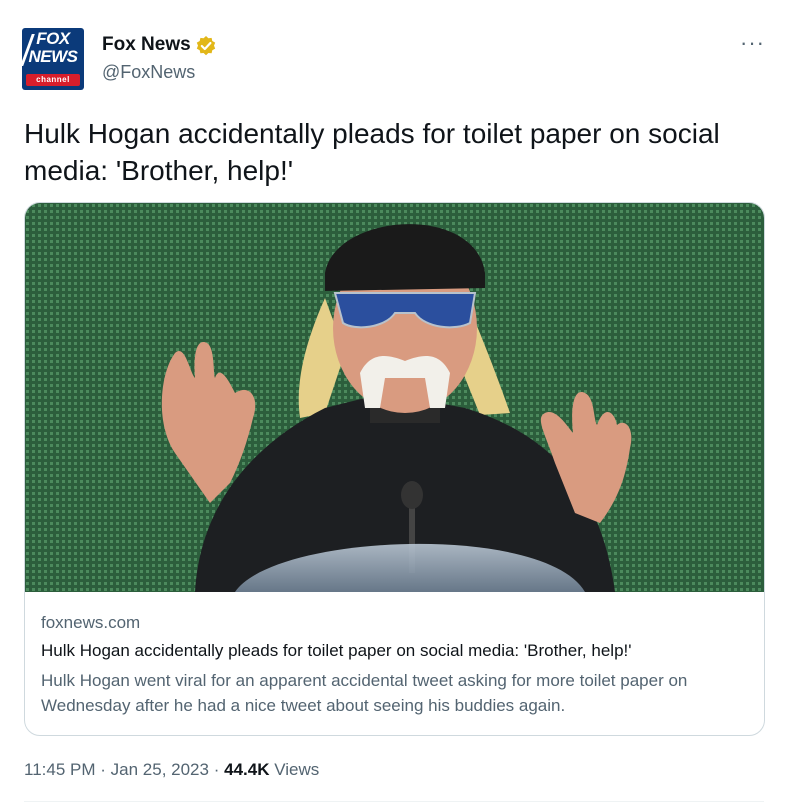 Image resolution: width=800 pixels, height=806 pixels. I want to click on tweet-date: Jan 25, 2023, so click(160, 769).